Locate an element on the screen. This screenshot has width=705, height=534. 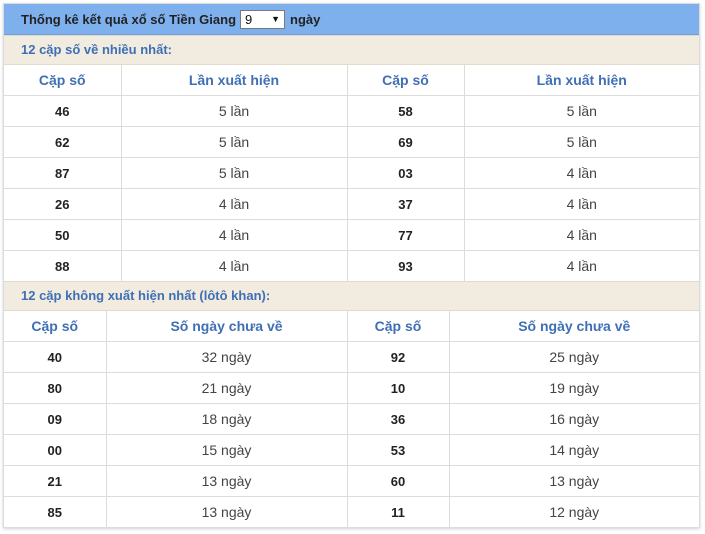
table-row: 50 4 lần 77 4 lần is located at coordinates (351, 235).